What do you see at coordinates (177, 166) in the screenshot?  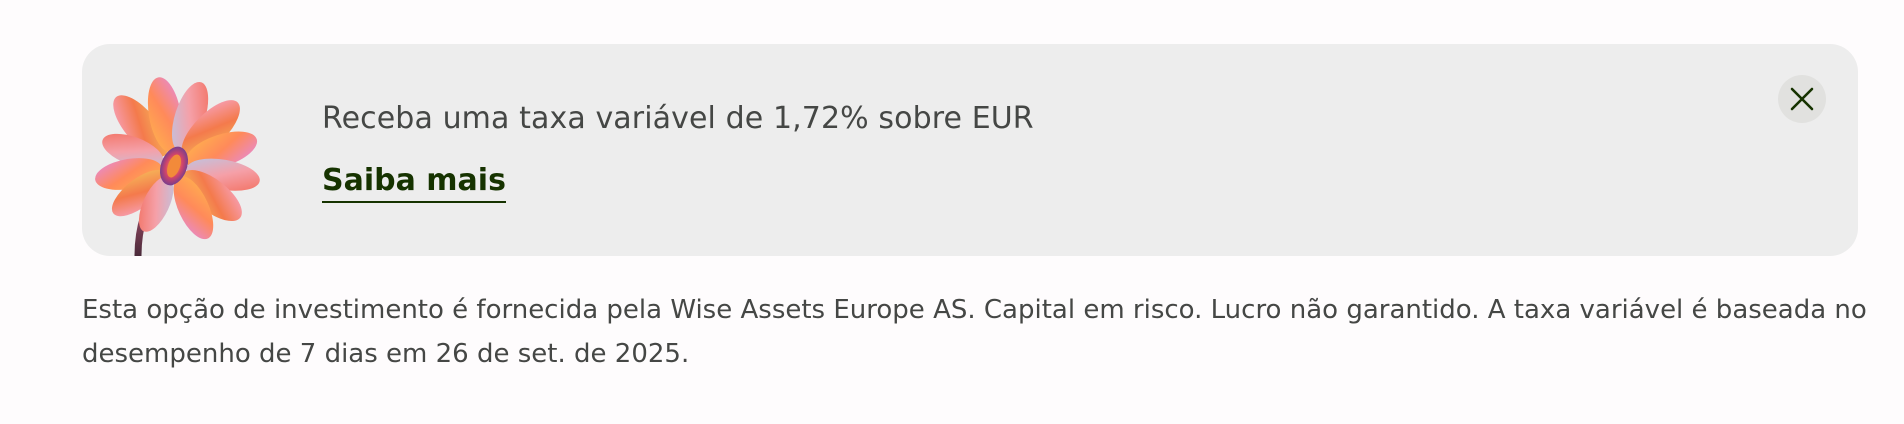 I see `flower-illustration` at bounding box center [177, 166].